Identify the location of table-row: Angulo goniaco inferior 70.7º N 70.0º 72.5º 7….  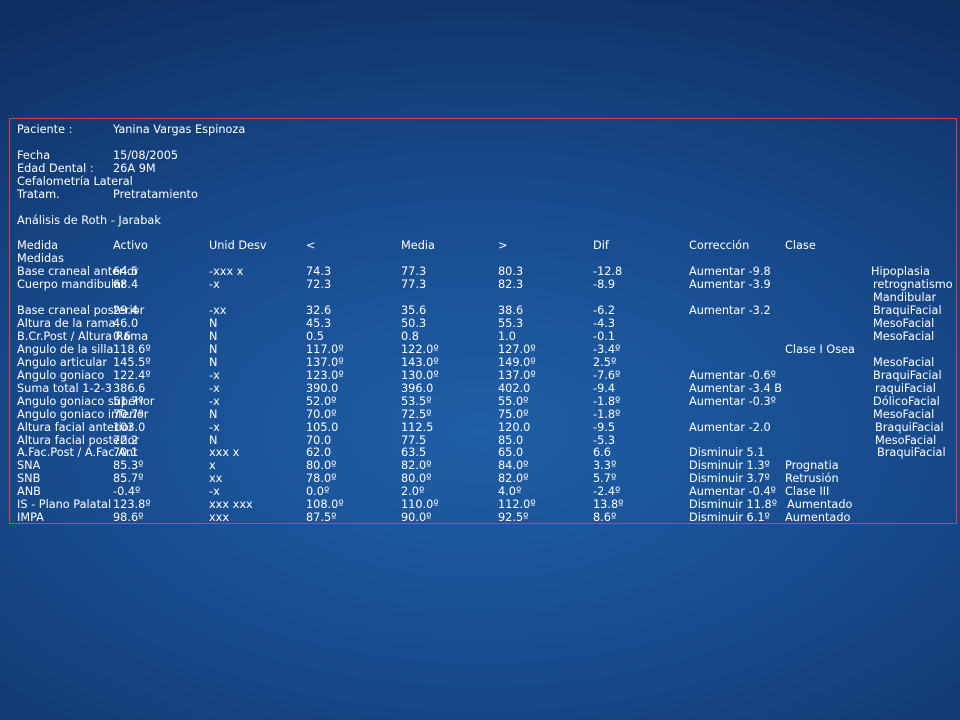
(484, 414).